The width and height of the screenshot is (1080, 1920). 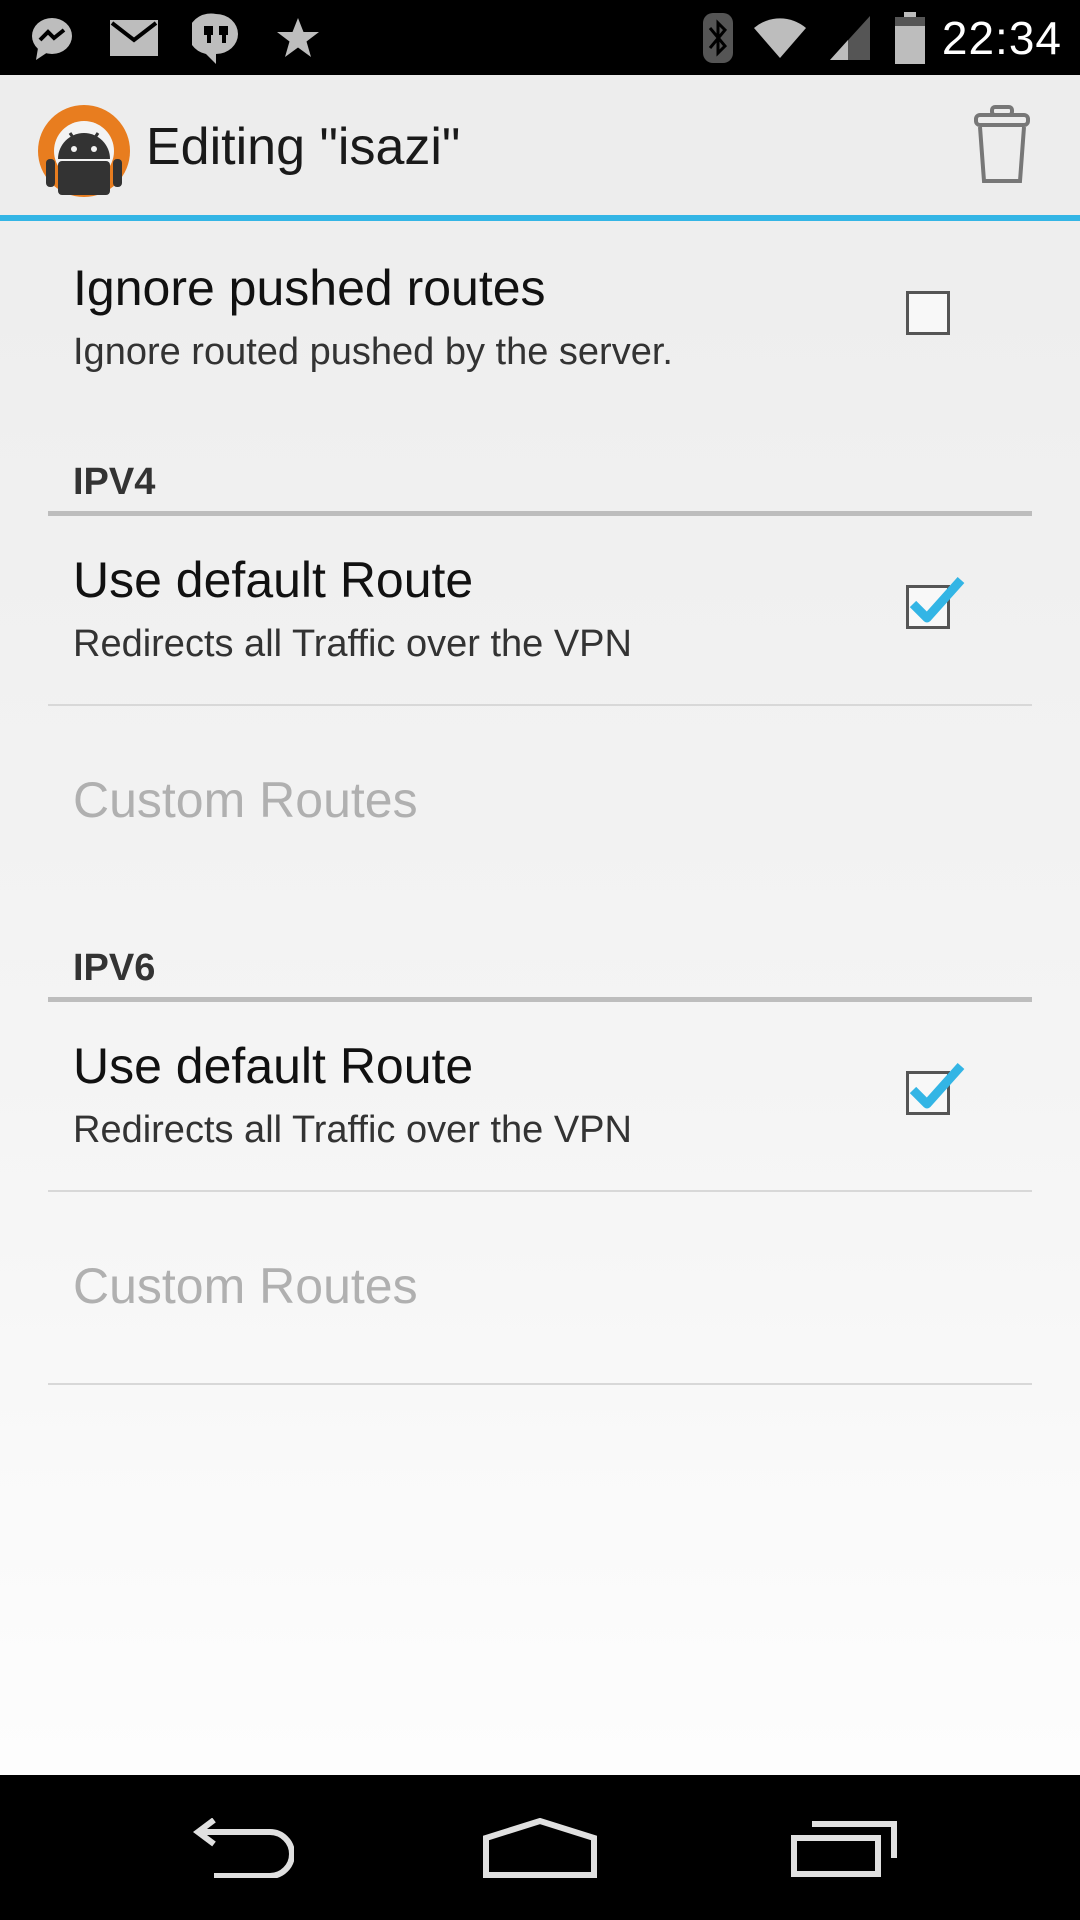 I want to click on system-icons: 22:34, so click(x=880, y=37).